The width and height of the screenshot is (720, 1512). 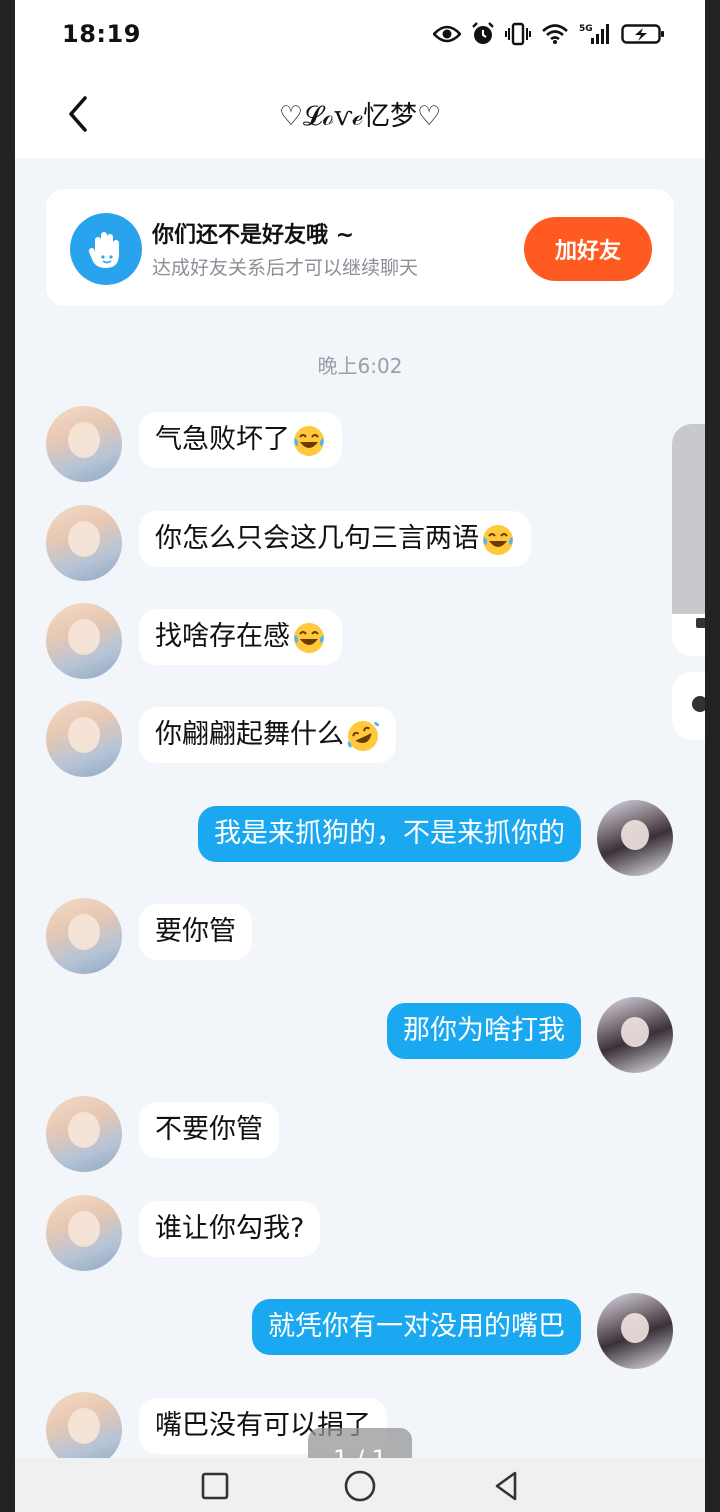 I want to click on wifi-icon, so click(x=555, y=34).